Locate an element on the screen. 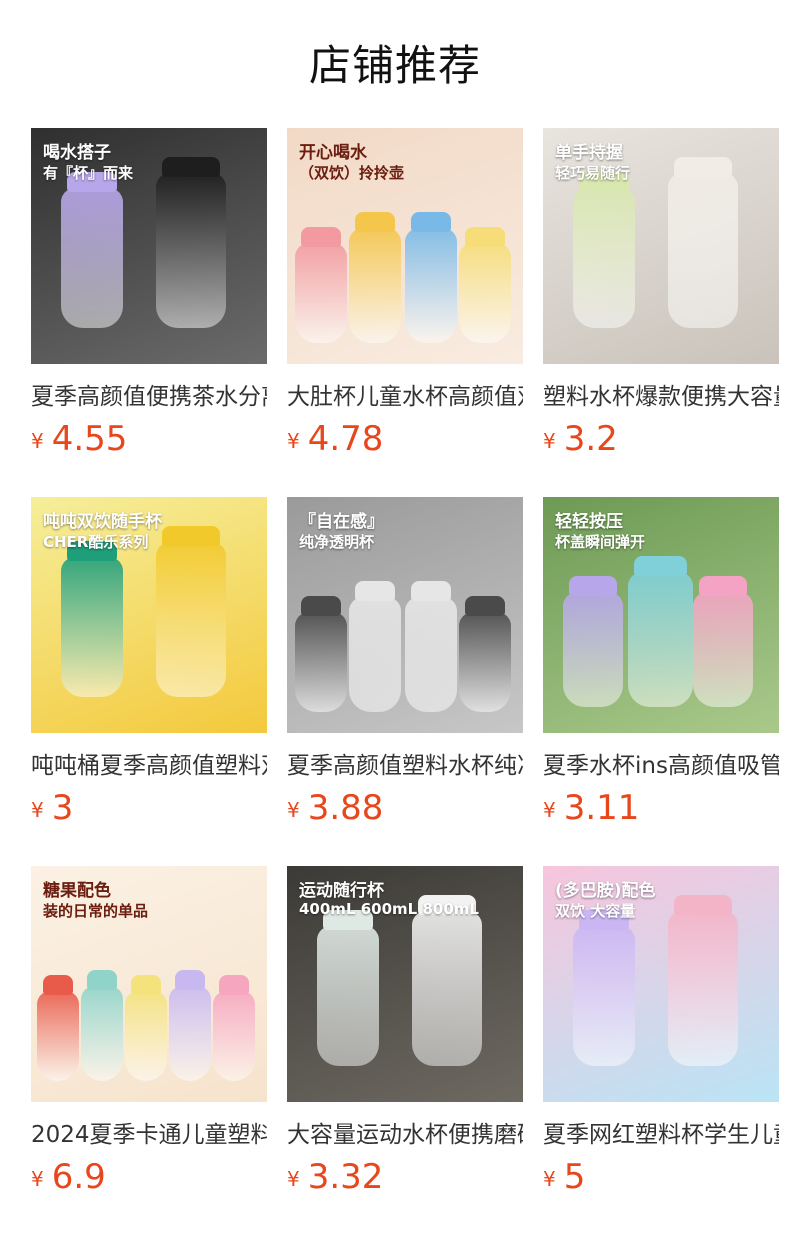 The image size is (790, 1236). product-card: 喝水搭子有『杯』而来夏季高颜值便携茶水分离吸管杯 ¥4.55 is located at coordinates (149, 312).